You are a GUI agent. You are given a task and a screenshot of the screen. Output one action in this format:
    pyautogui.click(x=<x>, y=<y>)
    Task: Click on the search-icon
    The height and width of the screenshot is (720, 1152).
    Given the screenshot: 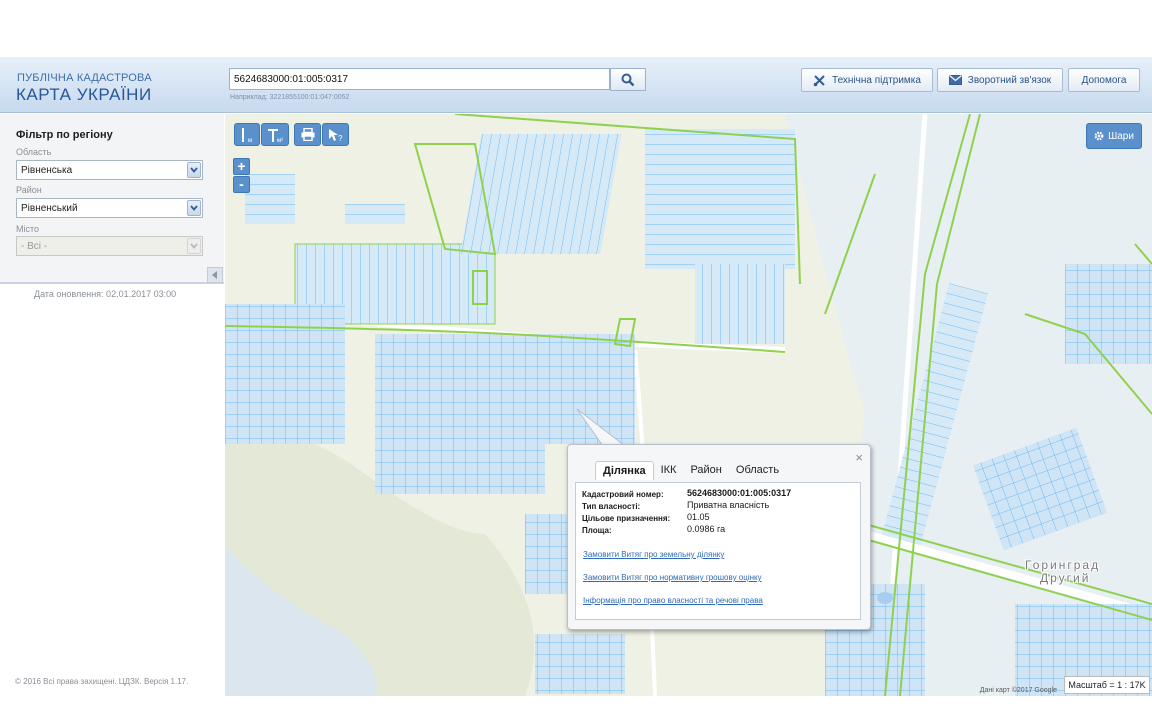 What is the action you would take?
    pyautogui.click(x=628, y=79)
    